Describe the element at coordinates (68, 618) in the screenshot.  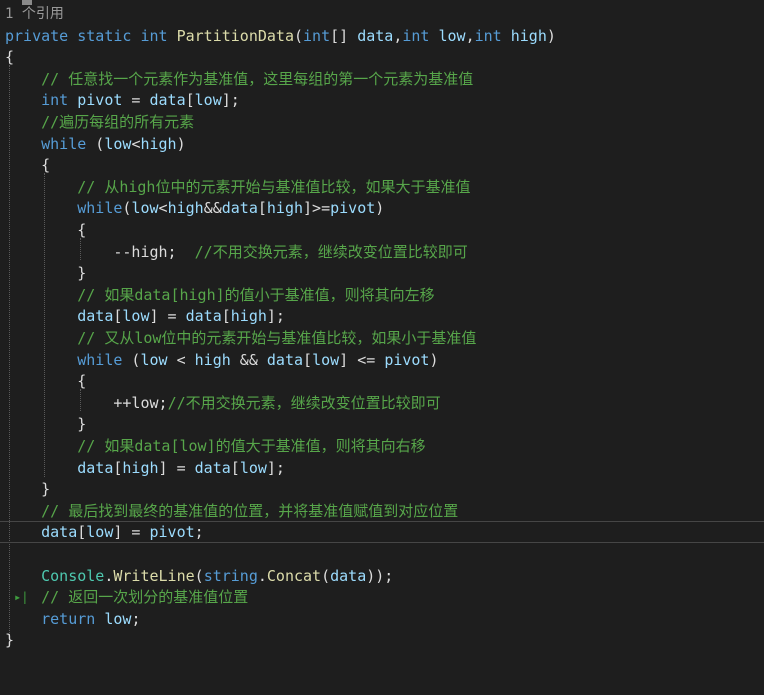
I see `keyword: return` at that location.